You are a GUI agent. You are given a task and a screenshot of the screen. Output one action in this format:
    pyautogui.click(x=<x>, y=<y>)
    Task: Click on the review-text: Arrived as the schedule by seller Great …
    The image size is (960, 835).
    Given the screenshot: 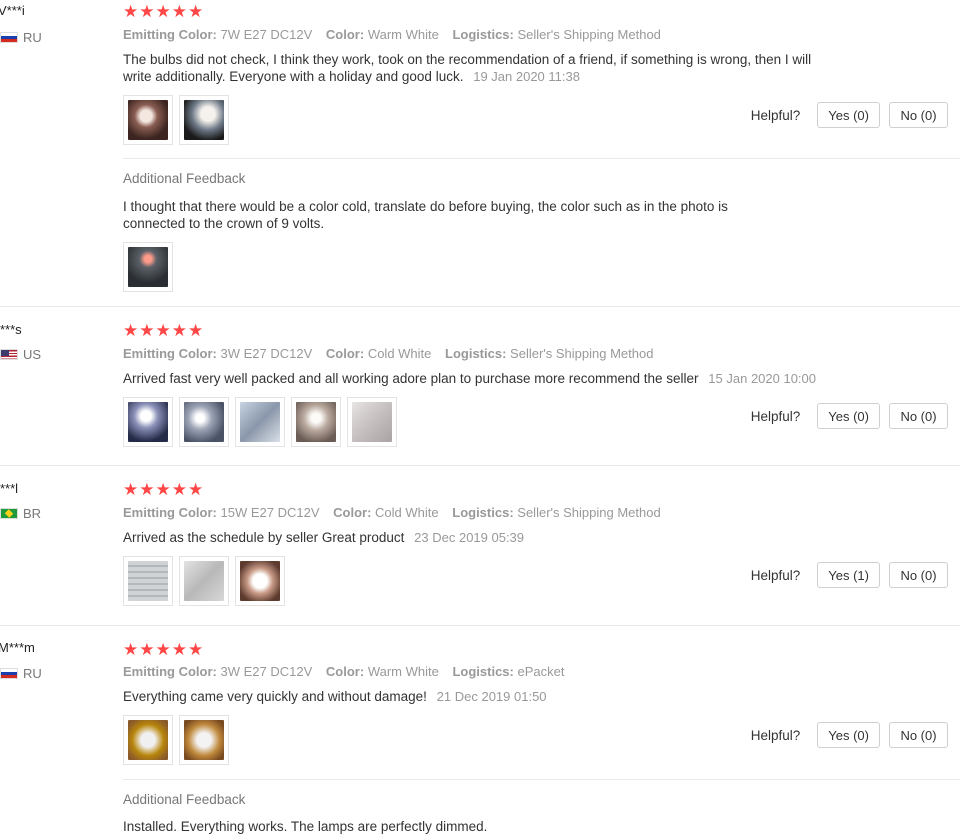 What is the action you would take?
    pyautogui.click(x=483, y=537)
    